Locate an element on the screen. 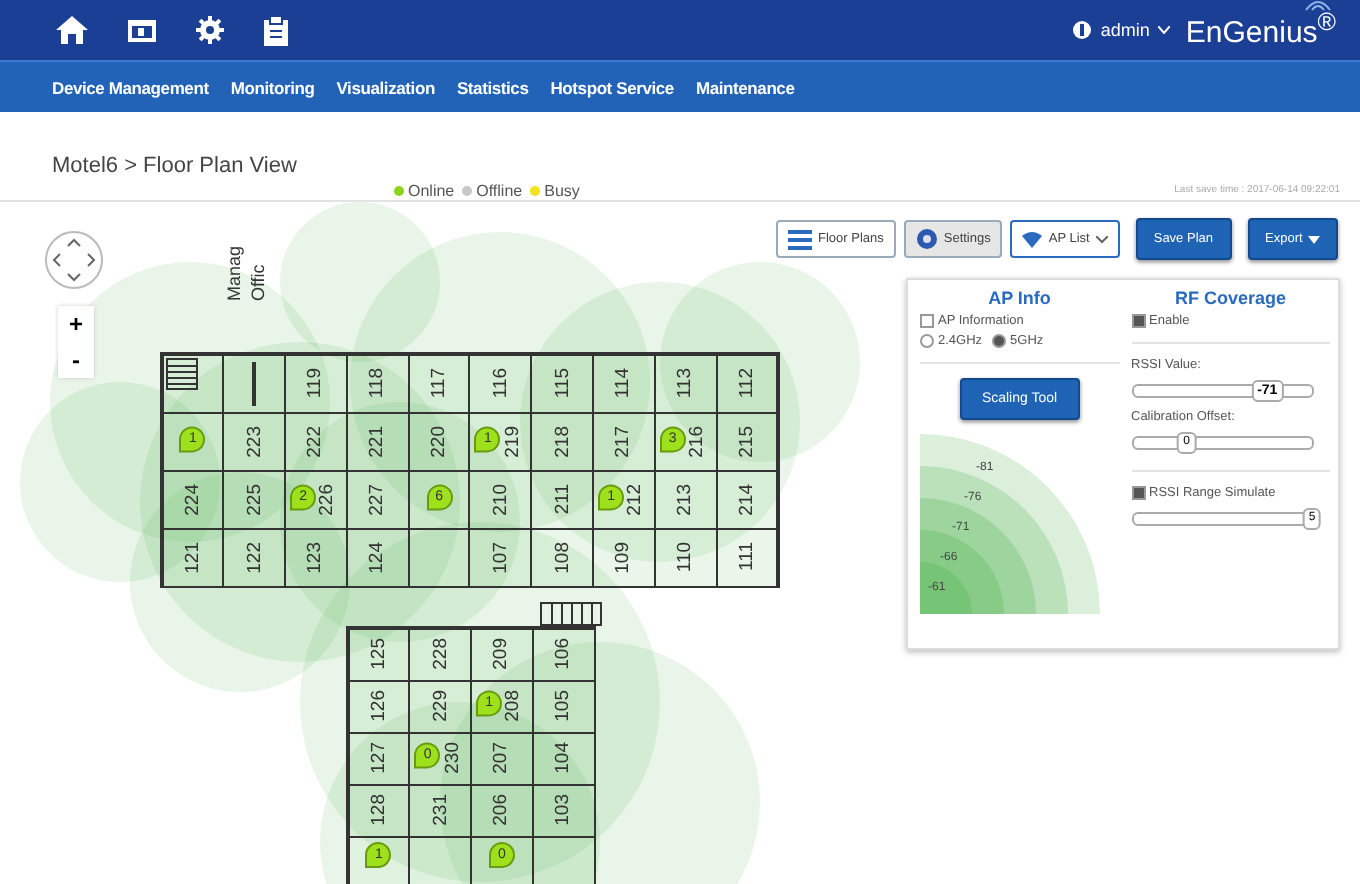 The width and height of the screenshot is (1360, 884). list-icon is located at coordinates (800, 239).